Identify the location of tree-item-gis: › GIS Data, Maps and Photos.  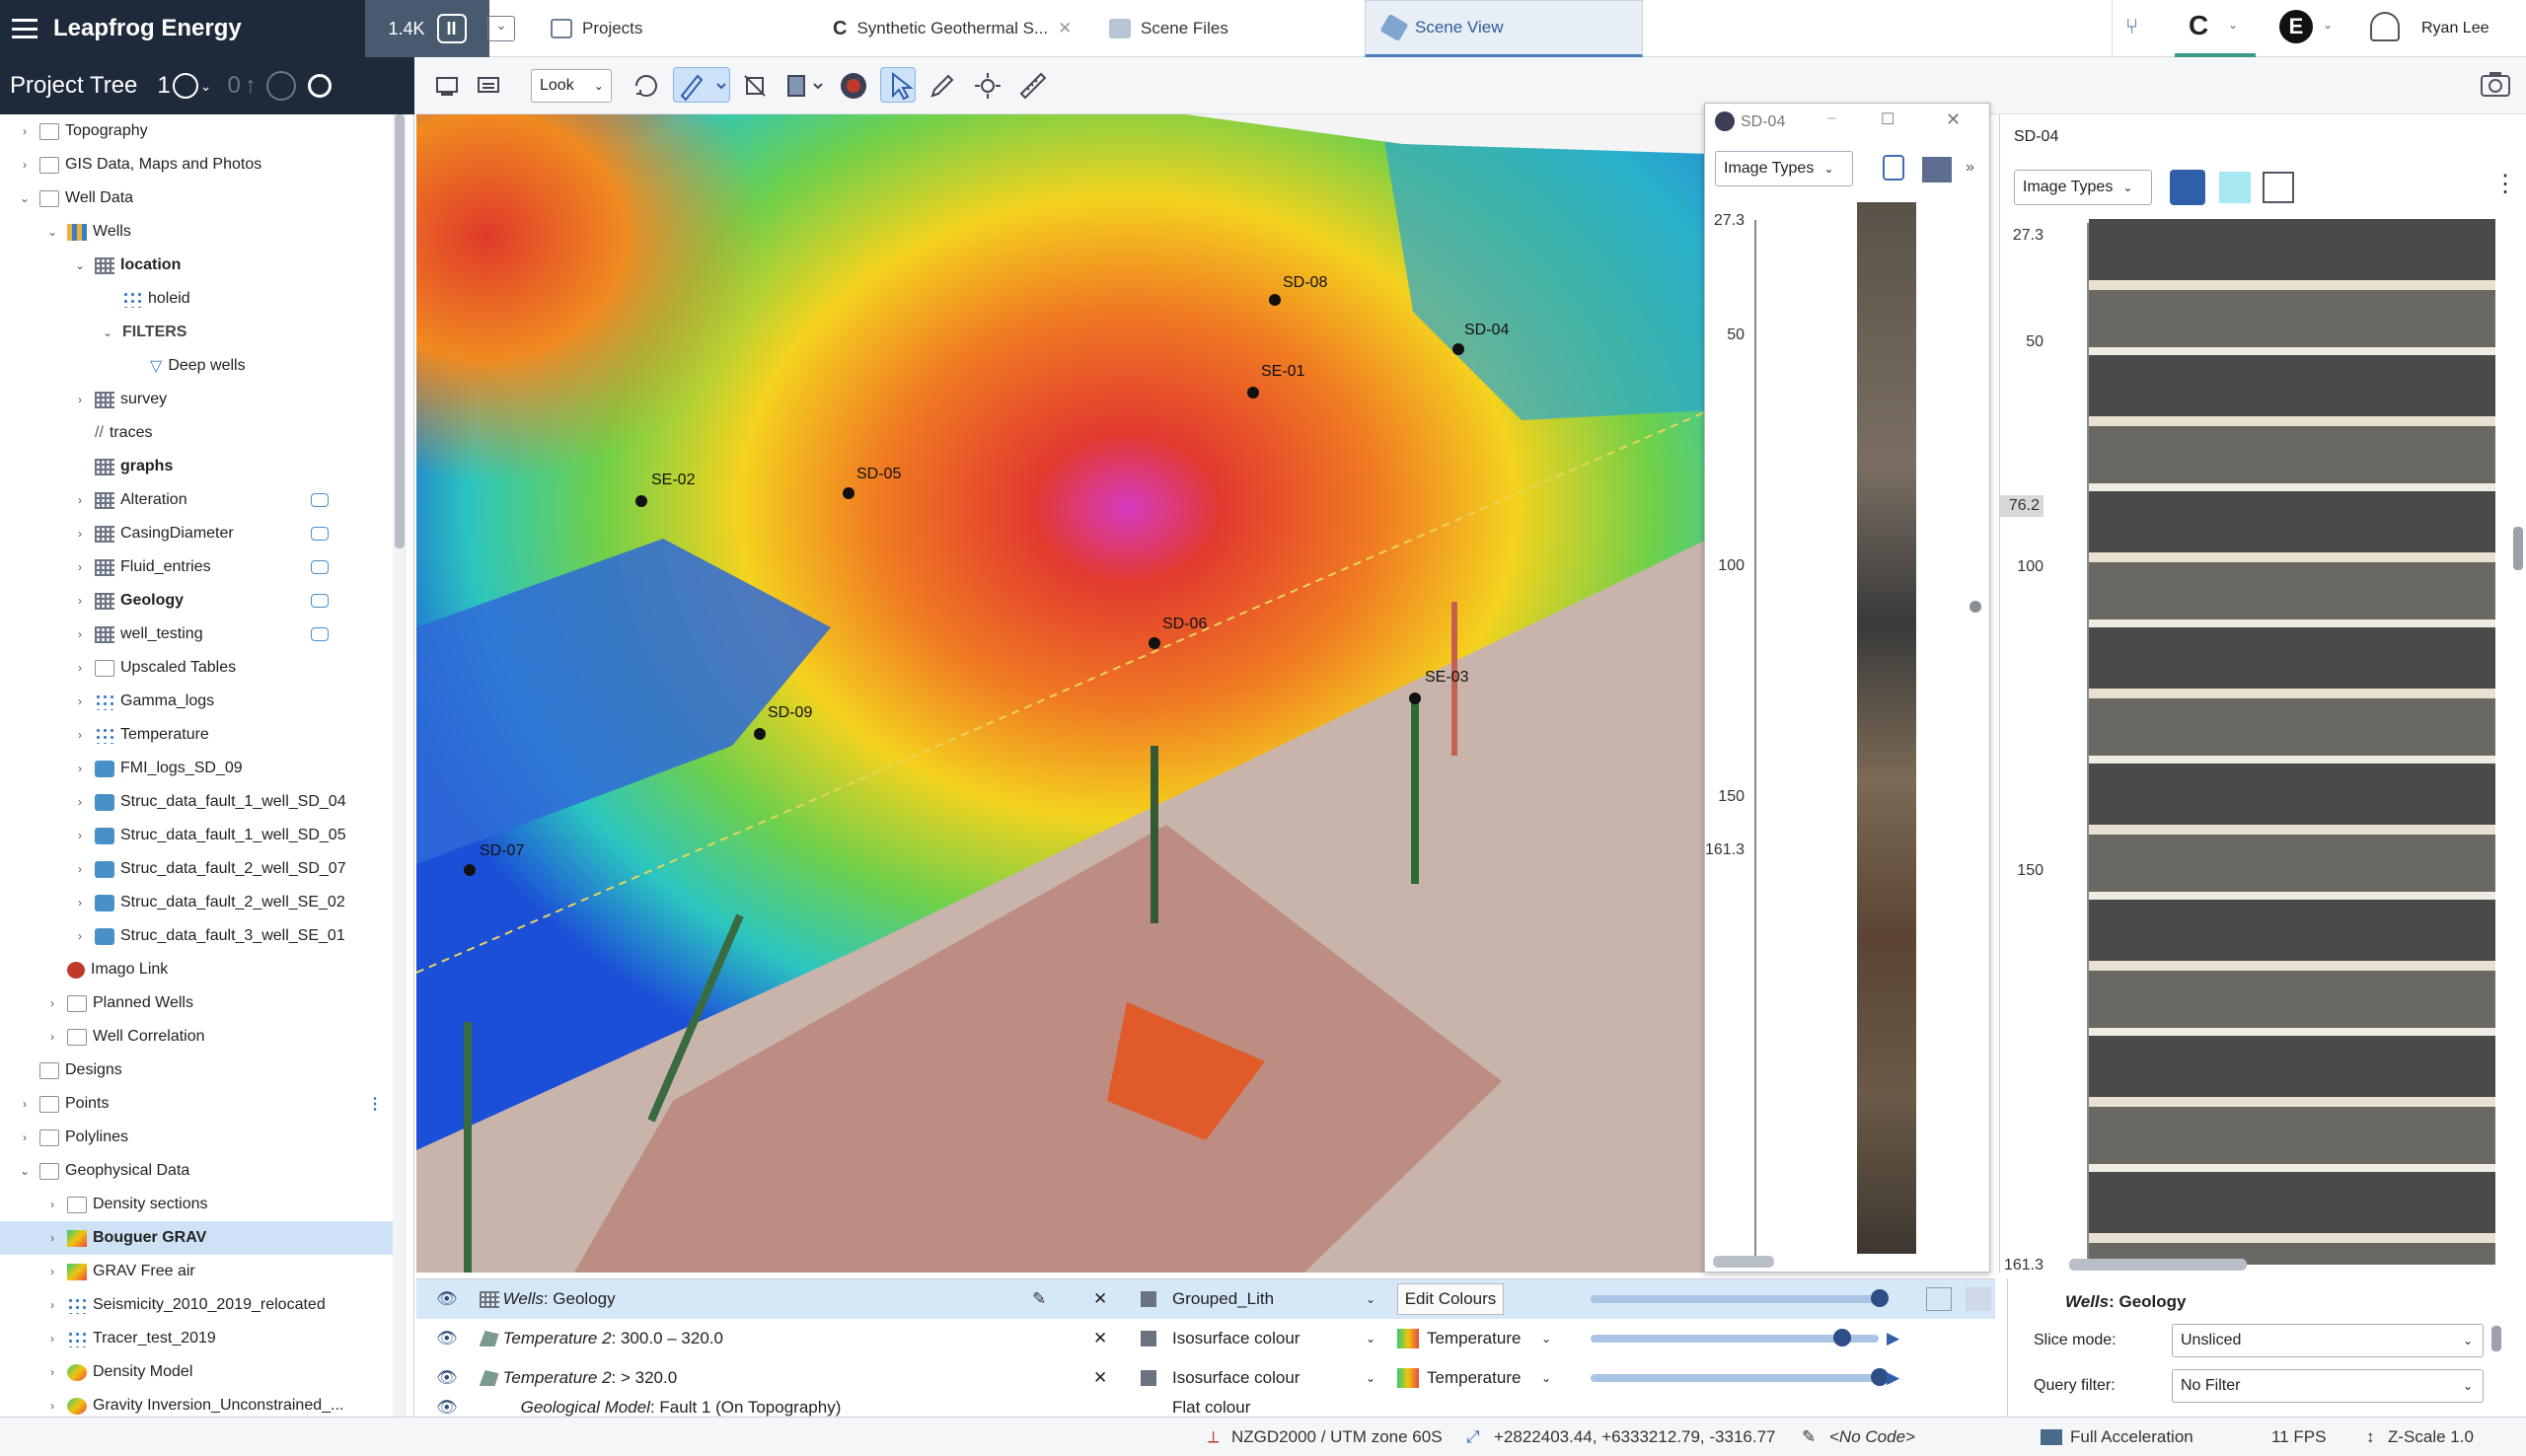
(196, 165).